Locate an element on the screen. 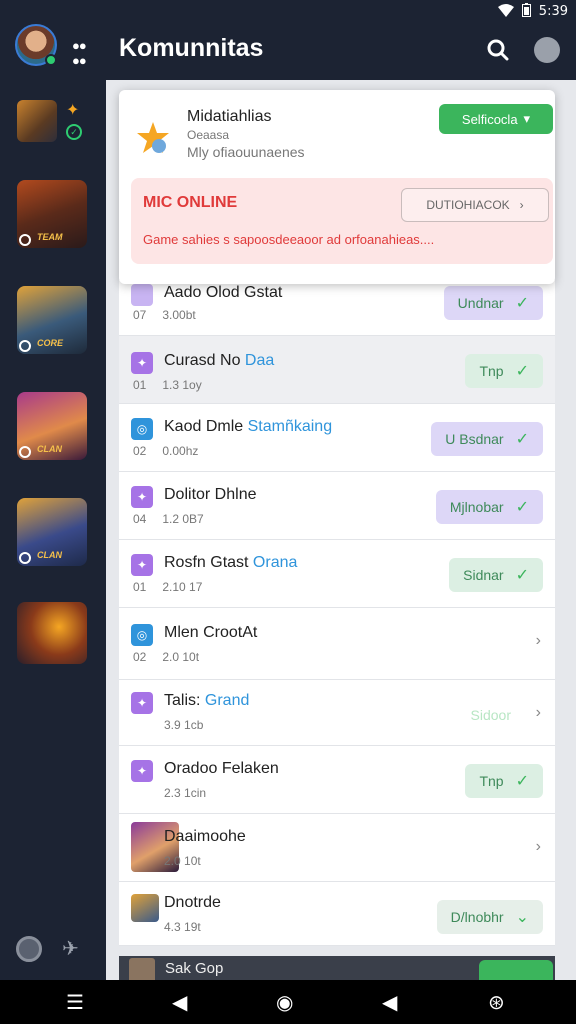  pin-icon: ✈ is located at coordinates (70, 948).